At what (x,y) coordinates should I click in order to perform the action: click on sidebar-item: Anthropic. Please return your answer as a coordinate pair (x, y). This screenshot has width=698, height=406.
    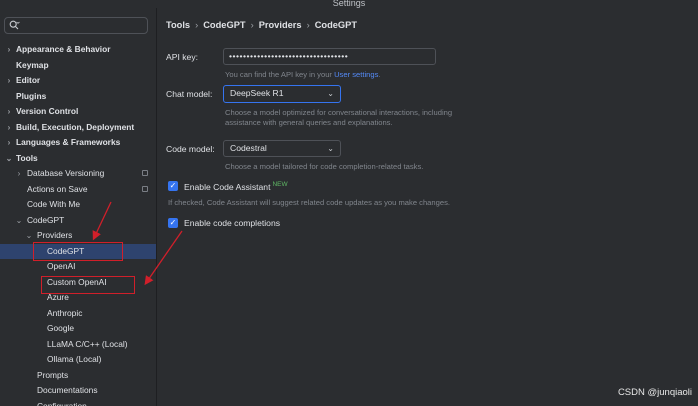
    Looking at the image, I should click on (78, 313).